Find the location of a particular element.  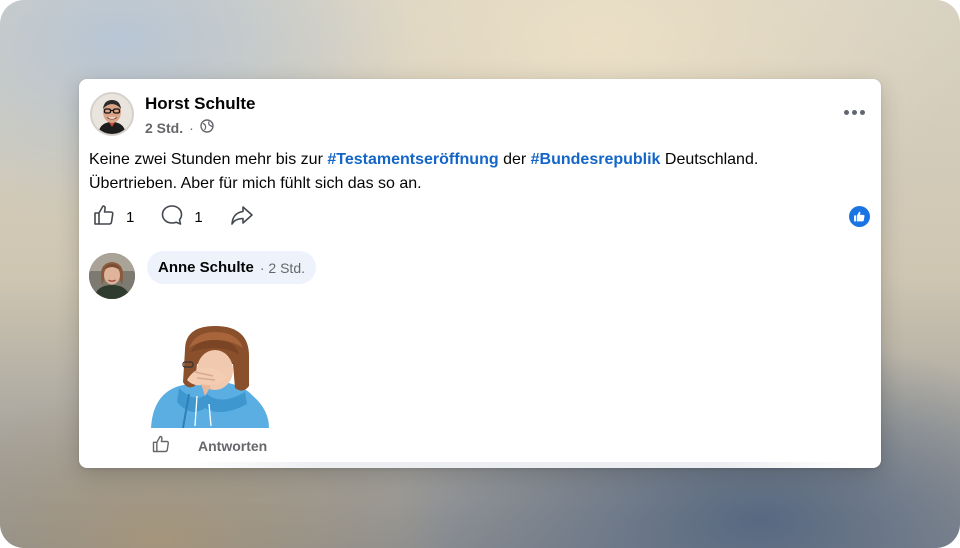

comment-action-bar: Antworten is located at coordinates (209, 446).